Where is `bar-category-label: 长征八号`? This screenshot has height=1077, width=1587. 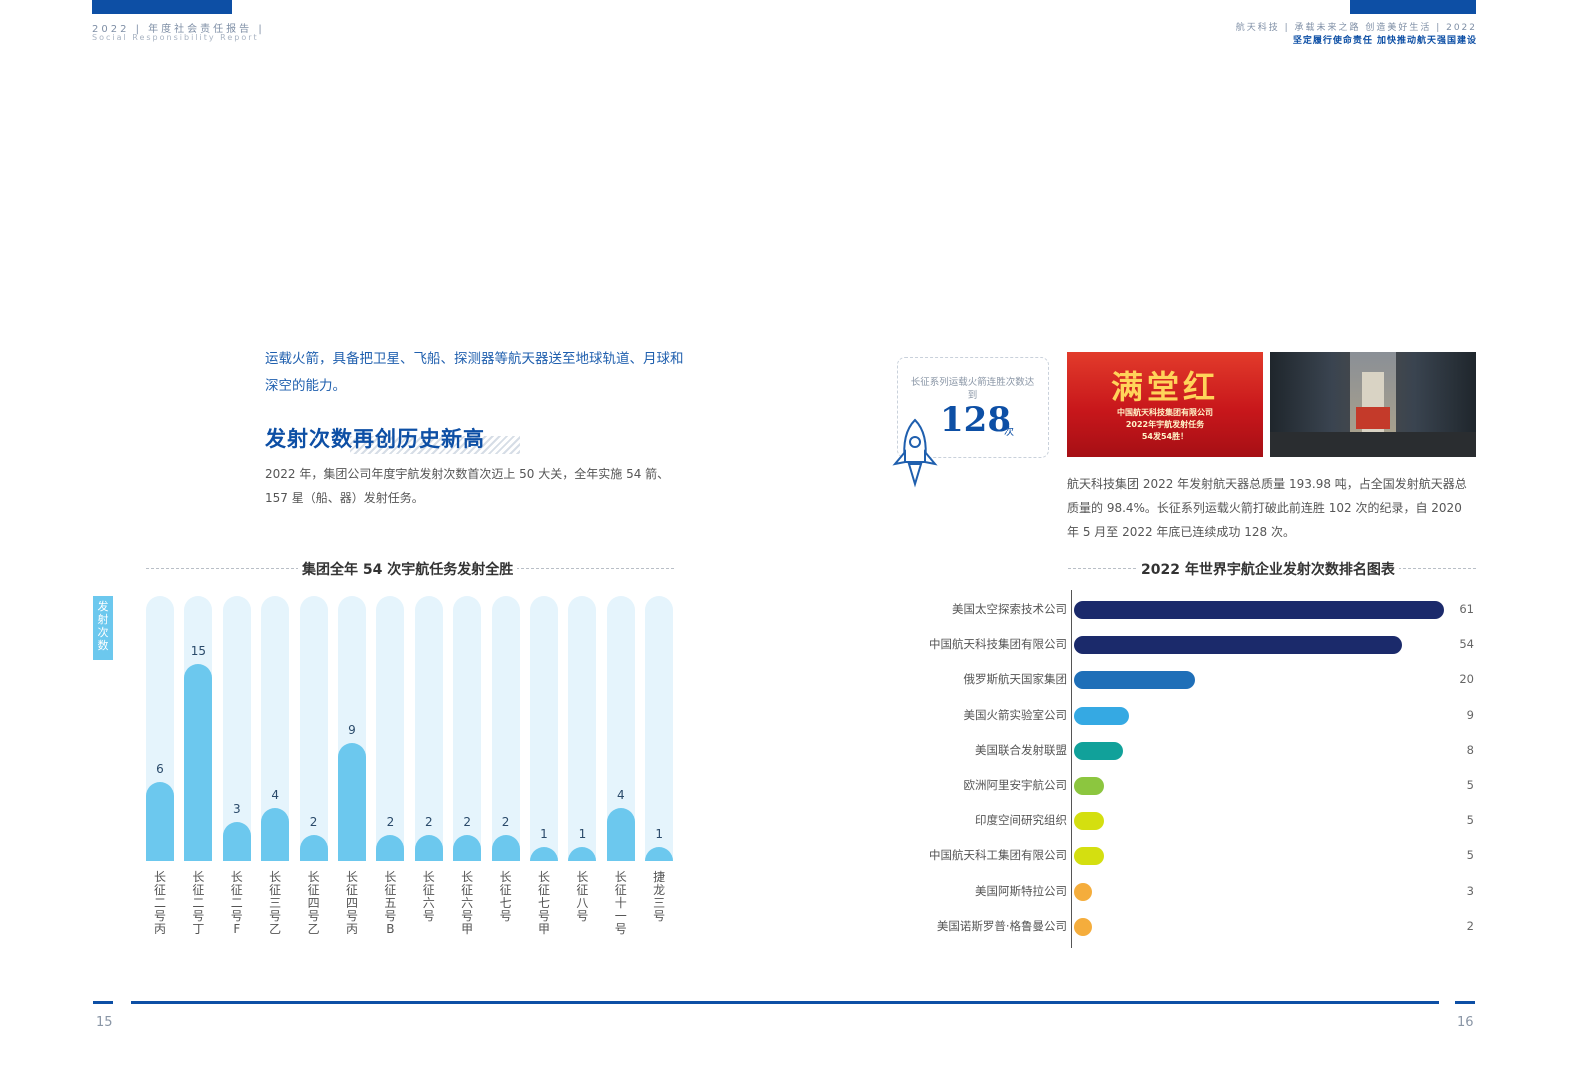 bar-category-label: 长征八号 is located at coordinates (582, 896).